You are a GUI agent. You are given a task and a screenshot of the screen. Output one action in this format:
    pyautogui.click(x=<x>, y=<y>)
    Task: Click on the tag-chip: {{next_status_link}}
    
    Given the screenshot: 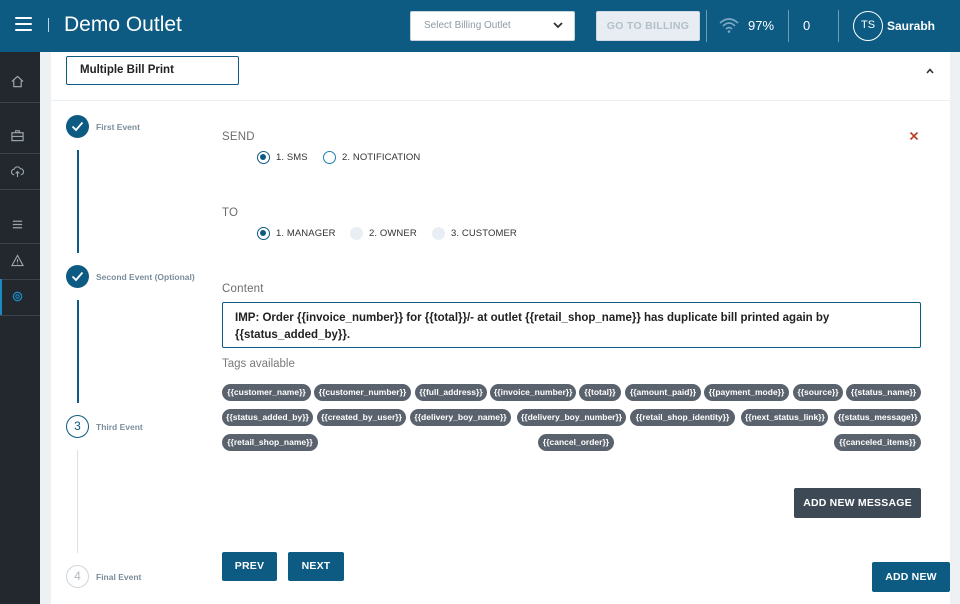 What is the action you would take?
    pyautogui.click(x=784, y=417)
    